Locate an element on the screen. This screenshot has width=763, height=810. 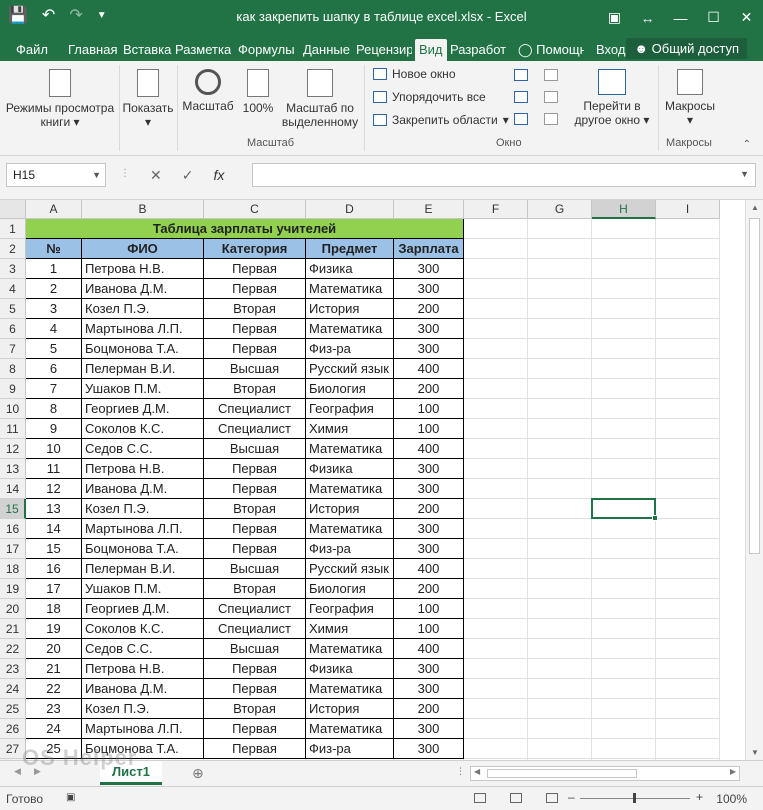
scroll-right-icon: ▶ is located at coordinates (733, 771).